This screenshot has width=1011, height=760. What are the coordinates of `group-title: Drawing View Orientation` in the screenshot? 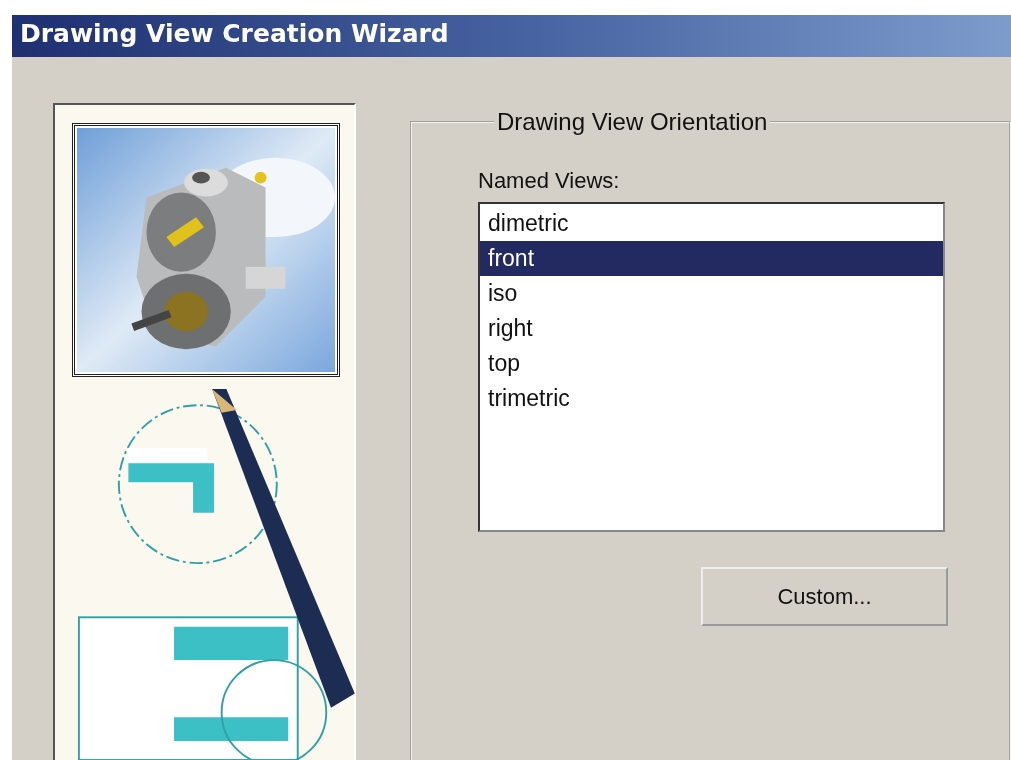 It's located at (632, 122).